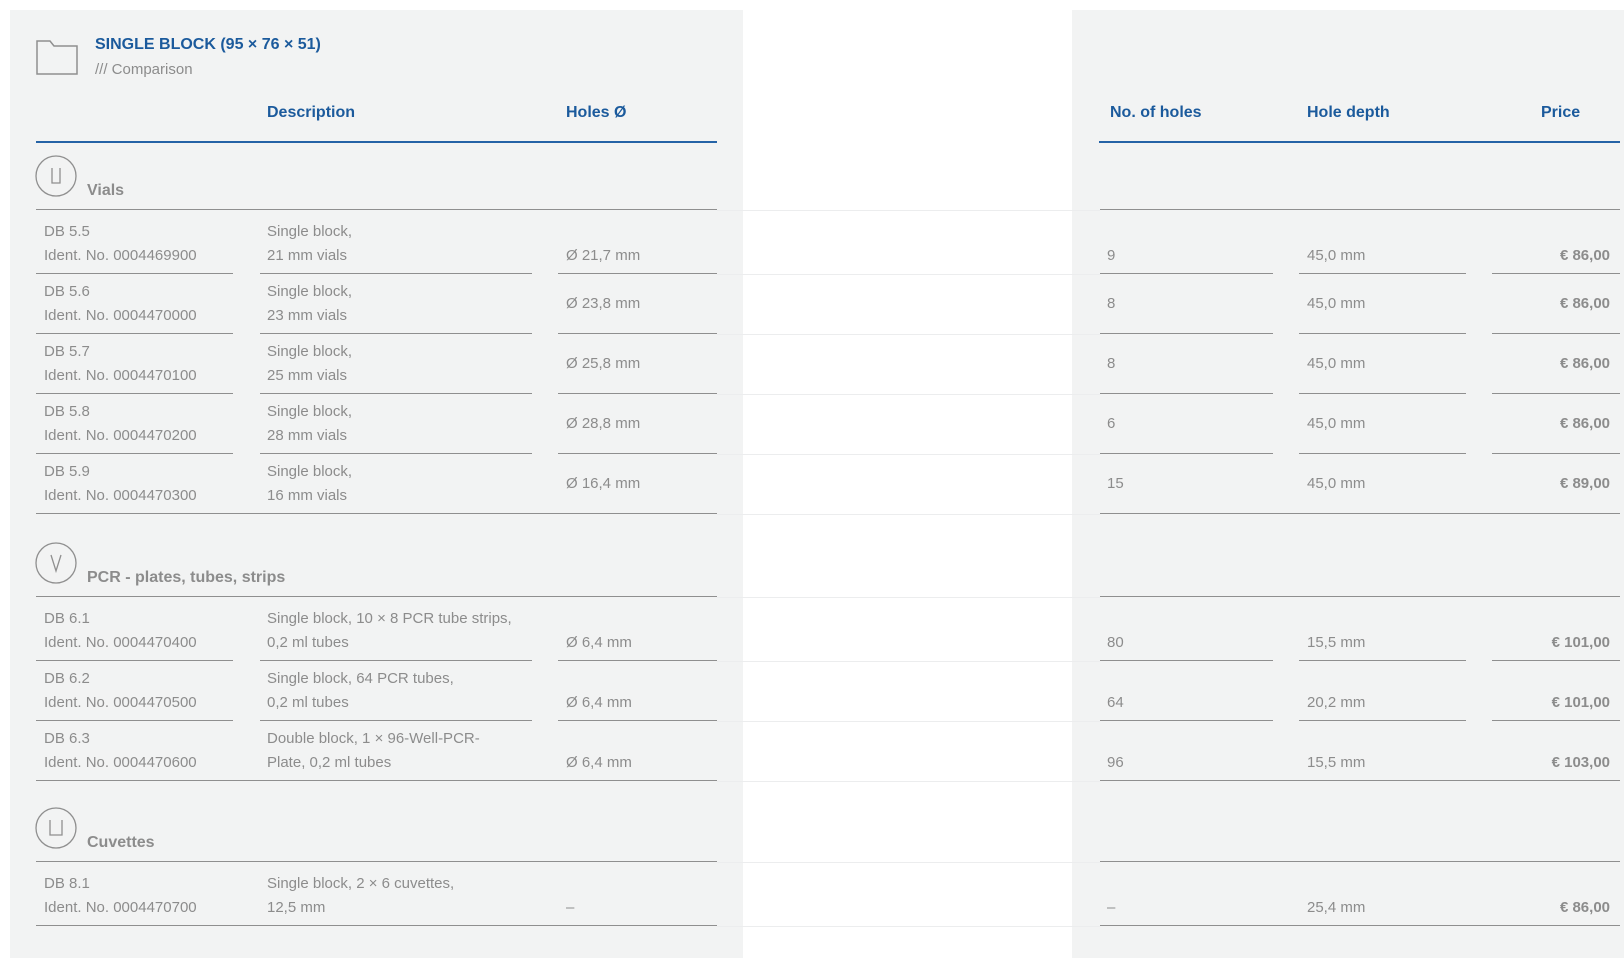 Image resolution: width=1624 pixels, height=958 pixels. What do you see at coordinates (67, 618) in the screenshot?
I see `product-code: DB 6.1` at bounding box center [67, 618].